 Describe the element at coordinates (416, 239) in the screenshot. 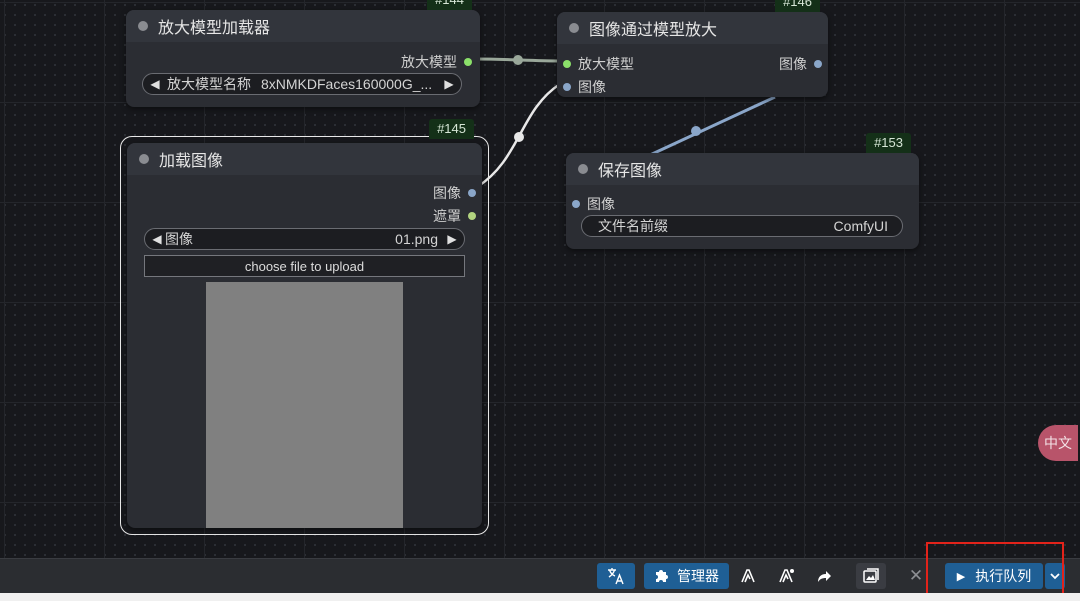

I see `widget-value: 01.png` at that location.